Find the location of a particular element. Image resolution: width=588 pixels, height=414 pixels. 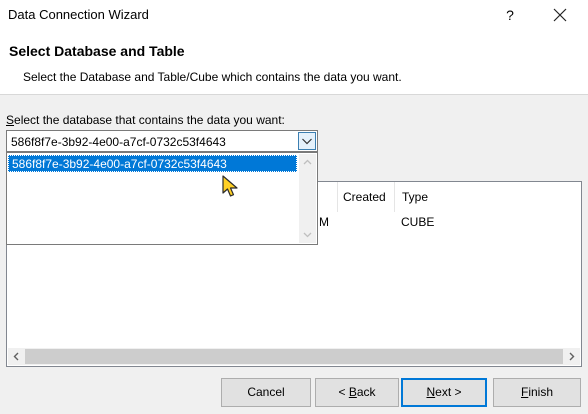

page-title: Select Database and Table is located at coordinates (97, 51).